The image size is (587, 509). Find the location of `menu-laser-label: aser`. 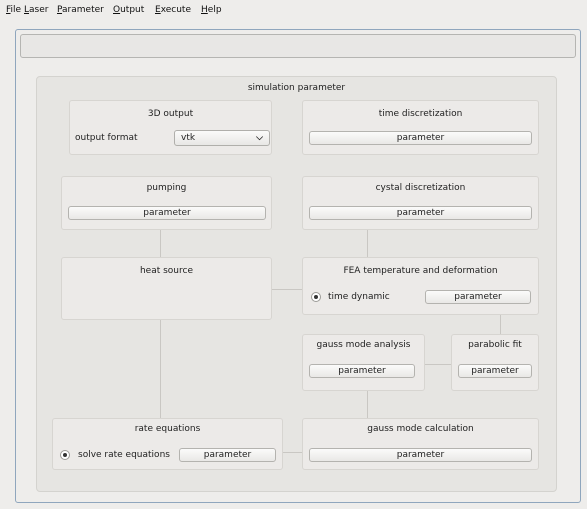

menu-laser-label: aser is located at coordinates (39, 10).